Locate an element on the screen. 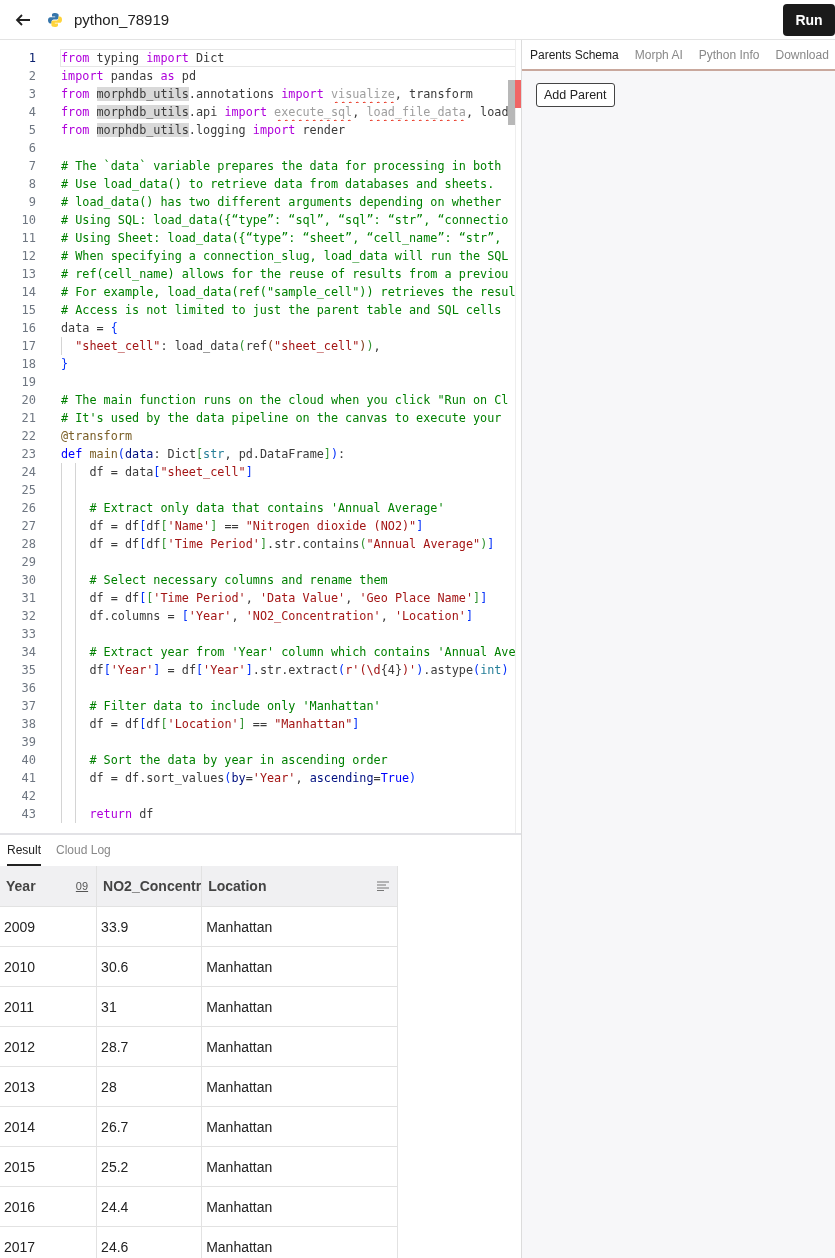 This screenshot has width=835, height=1258. table-cell: 2014 is located at coordinates (20, 1126).